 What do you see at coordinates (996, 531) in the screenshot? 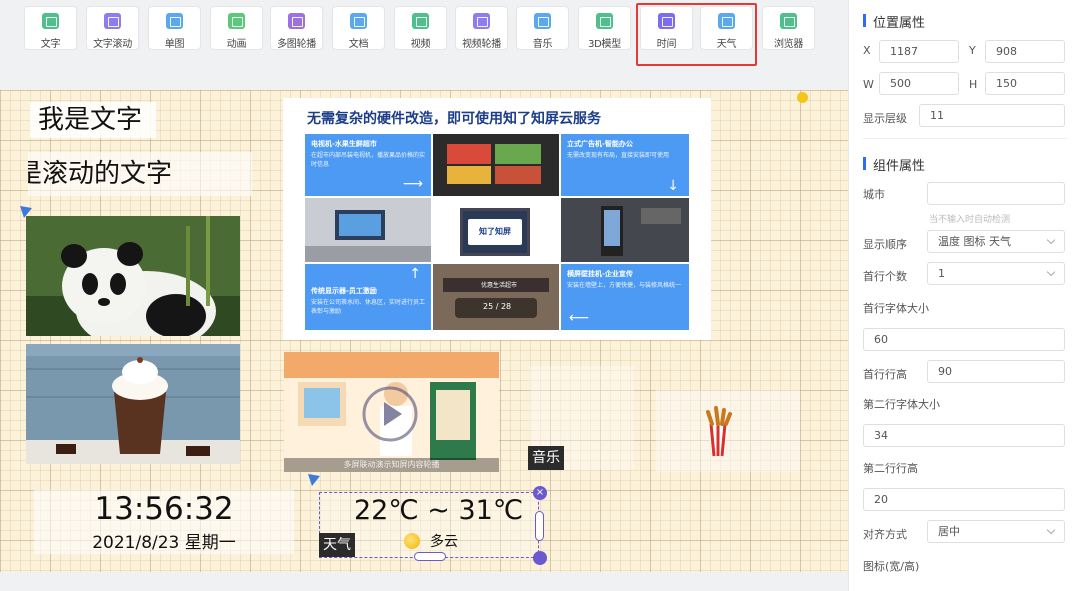
I see `align-select: 居中` at bounding box center [996, 531].